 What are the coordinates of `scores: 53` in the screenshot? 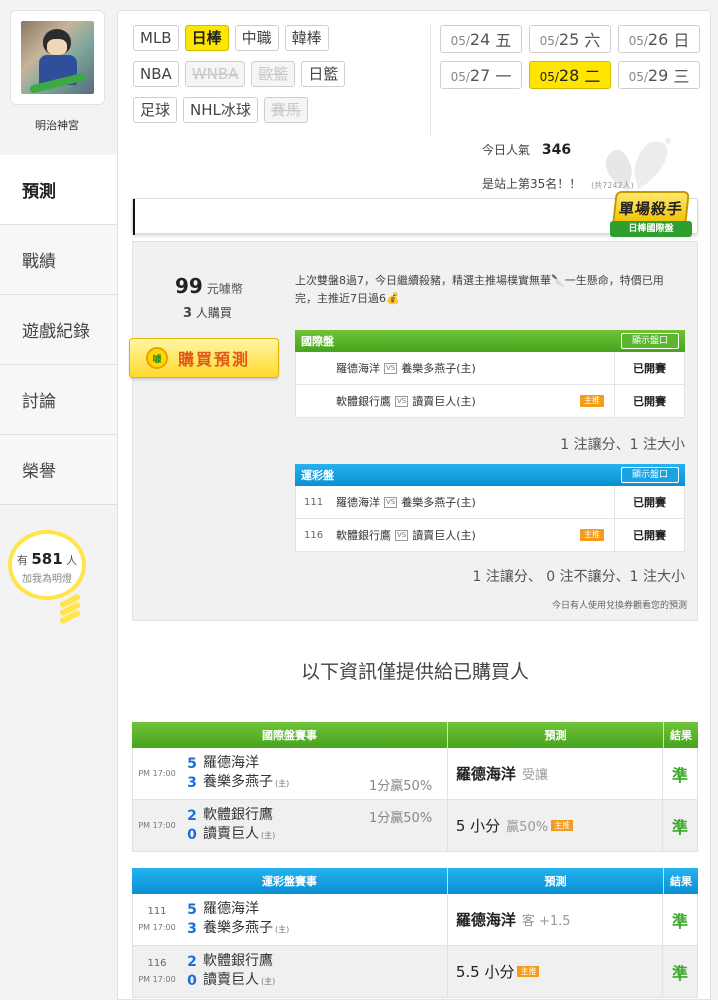 It's located at (192, 920).